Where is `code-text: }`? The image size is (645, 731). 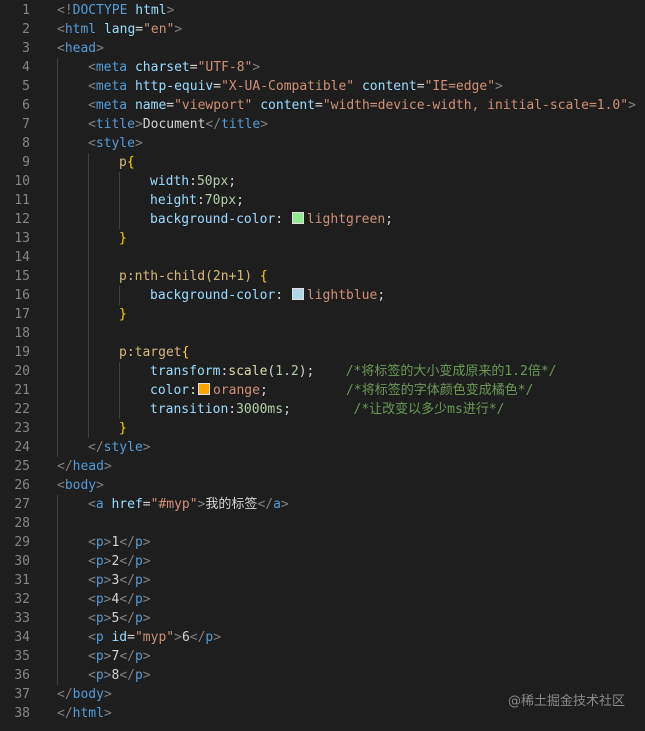
code-text: } is located at coordinates (123, 428).